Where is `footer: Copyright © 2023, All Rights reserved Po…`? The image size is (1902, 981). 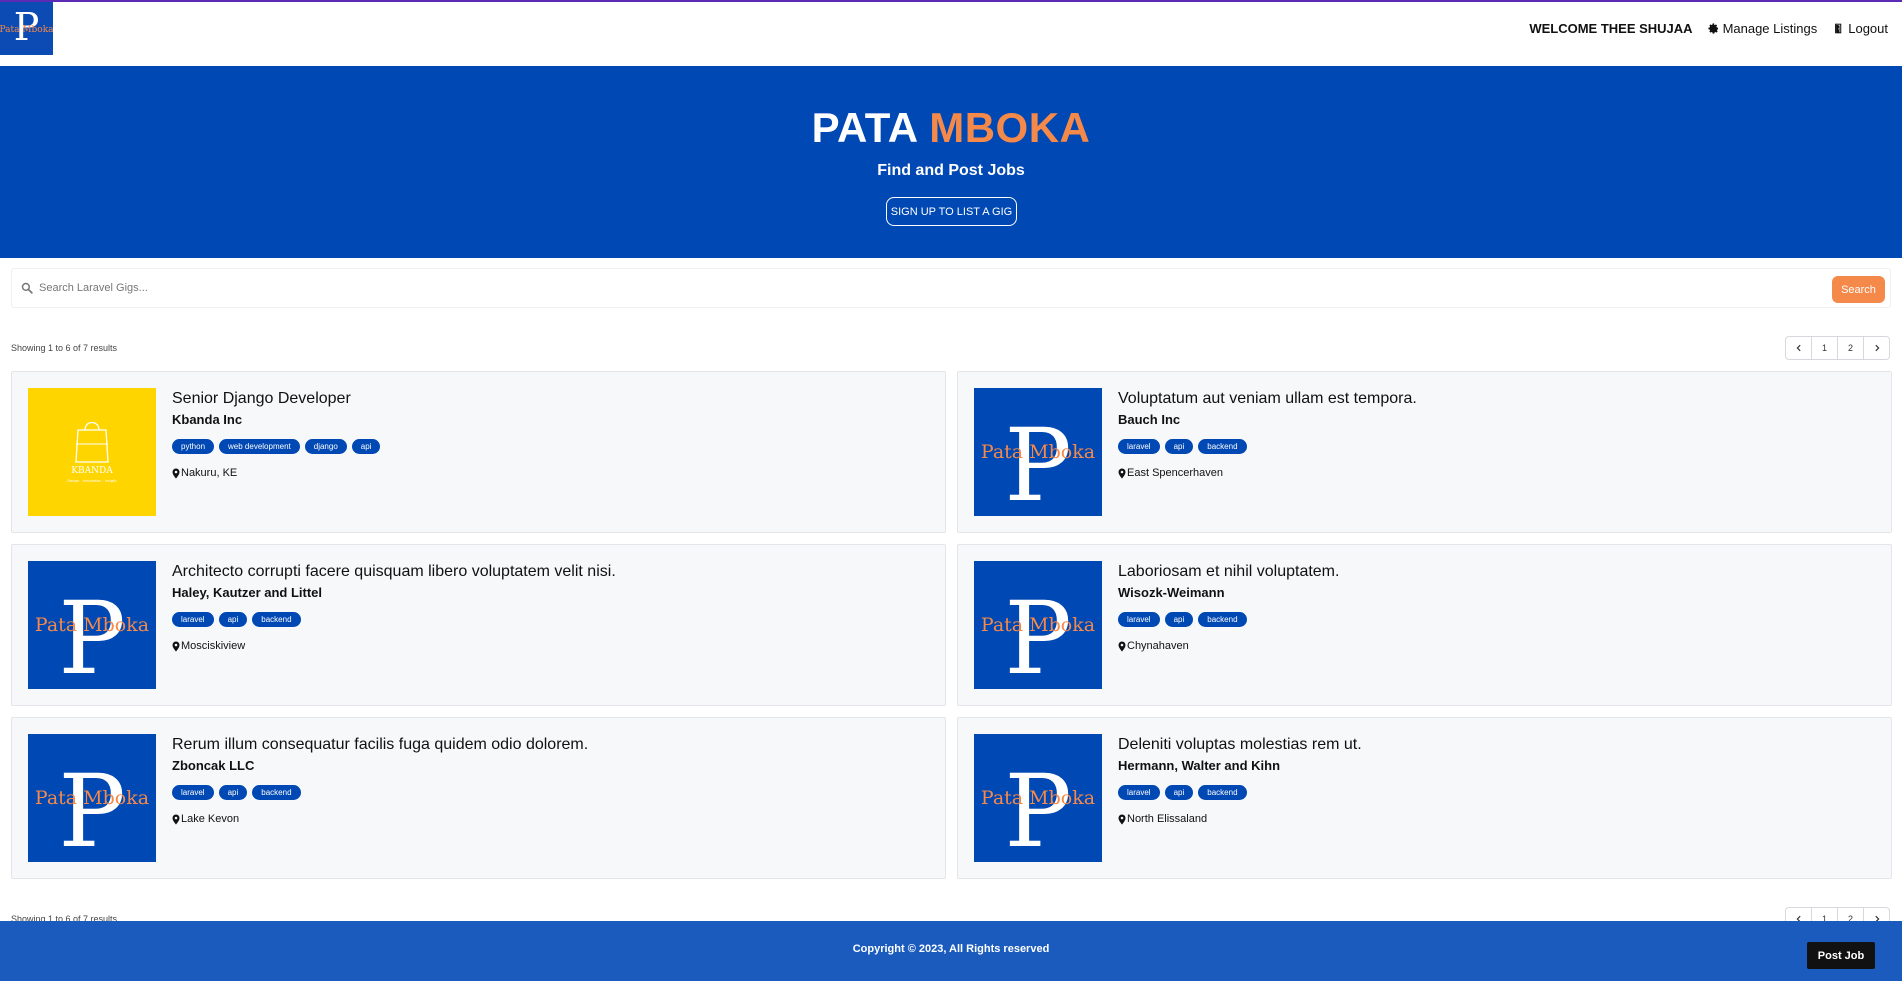
footer: Copyright © 2023, All Rights reserved Po… is located at coordinates (951, 951).